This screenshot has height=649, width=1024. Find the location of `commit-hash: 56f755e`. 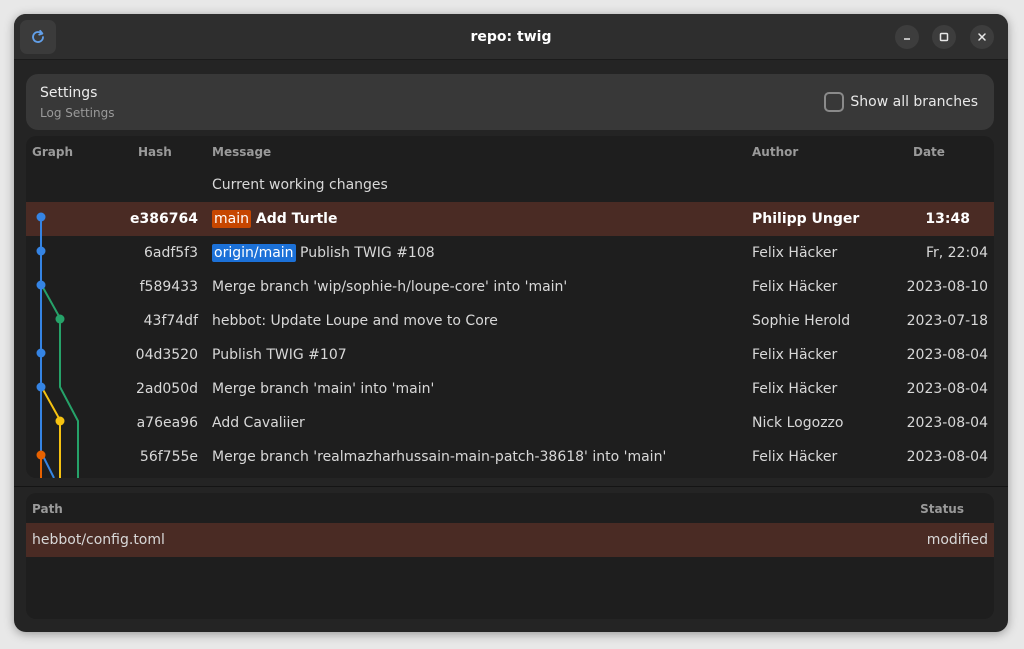

commit-hash: 56f755e is located at coordinates (168, 457).